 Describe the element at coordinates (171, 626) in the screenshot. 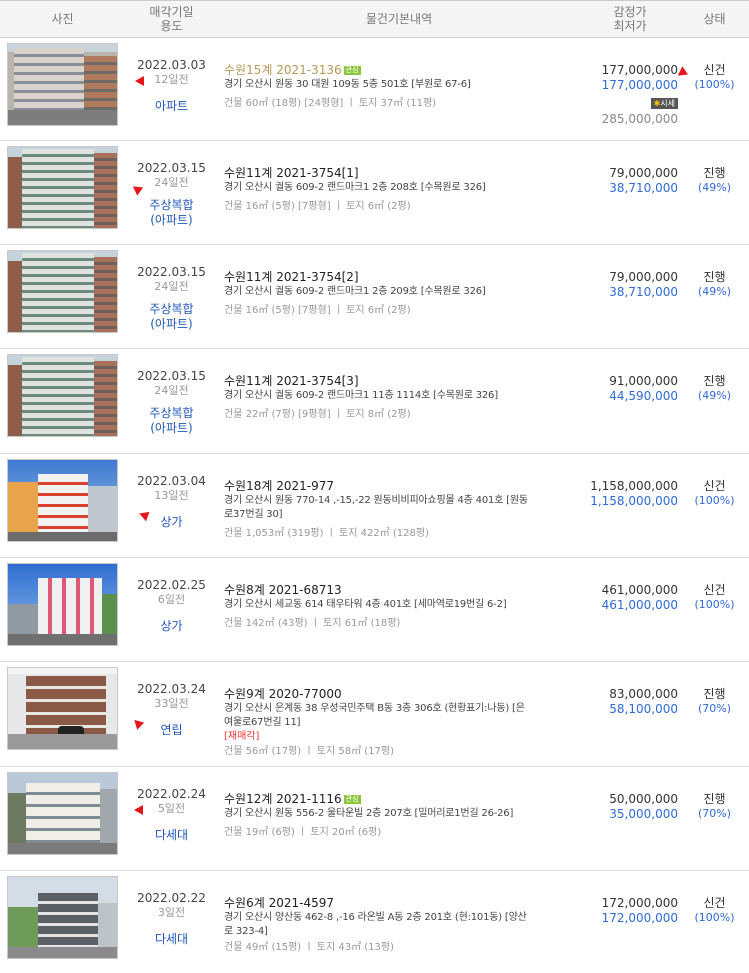

I see `property-use: 상가` at that location.